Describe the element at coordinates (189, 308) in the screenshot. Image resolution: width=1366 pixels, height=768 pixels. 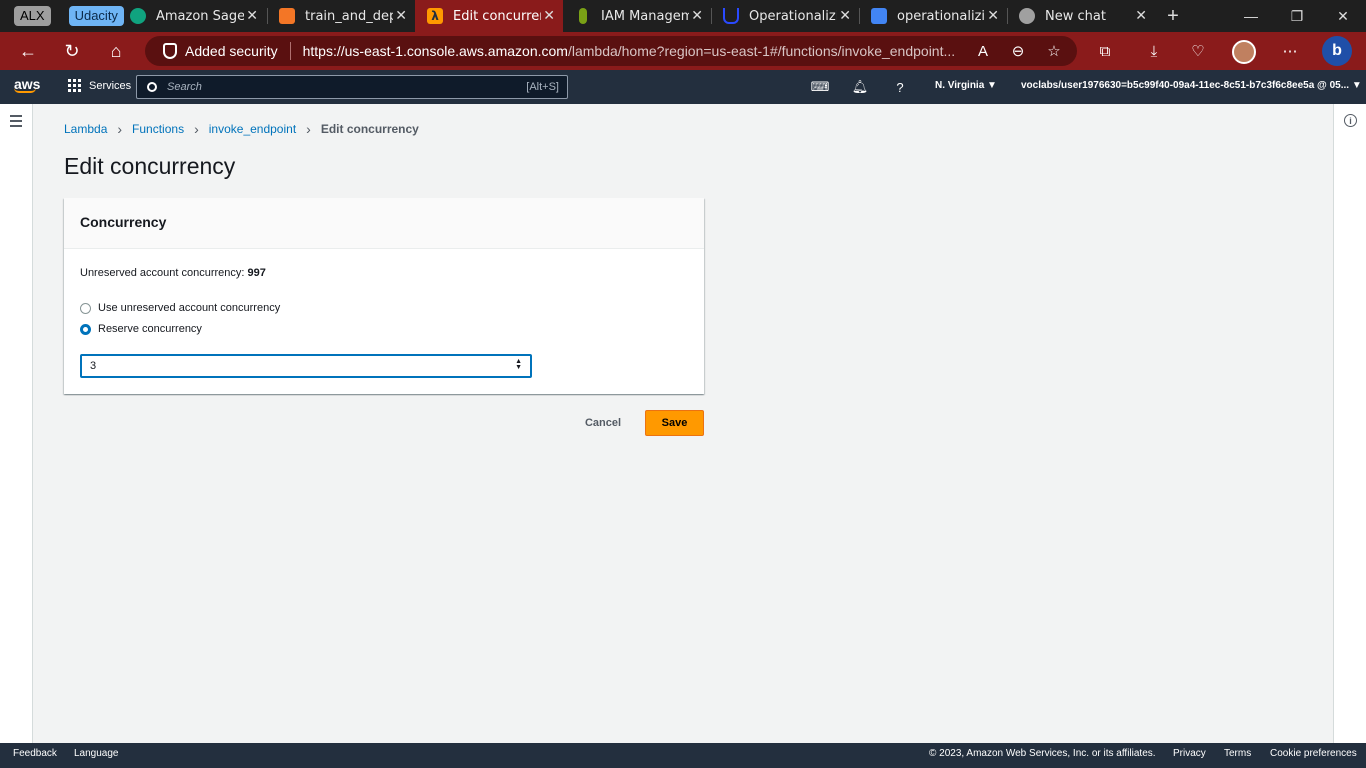
I see `radio-label: Use unreserved account concurrency` at that location.